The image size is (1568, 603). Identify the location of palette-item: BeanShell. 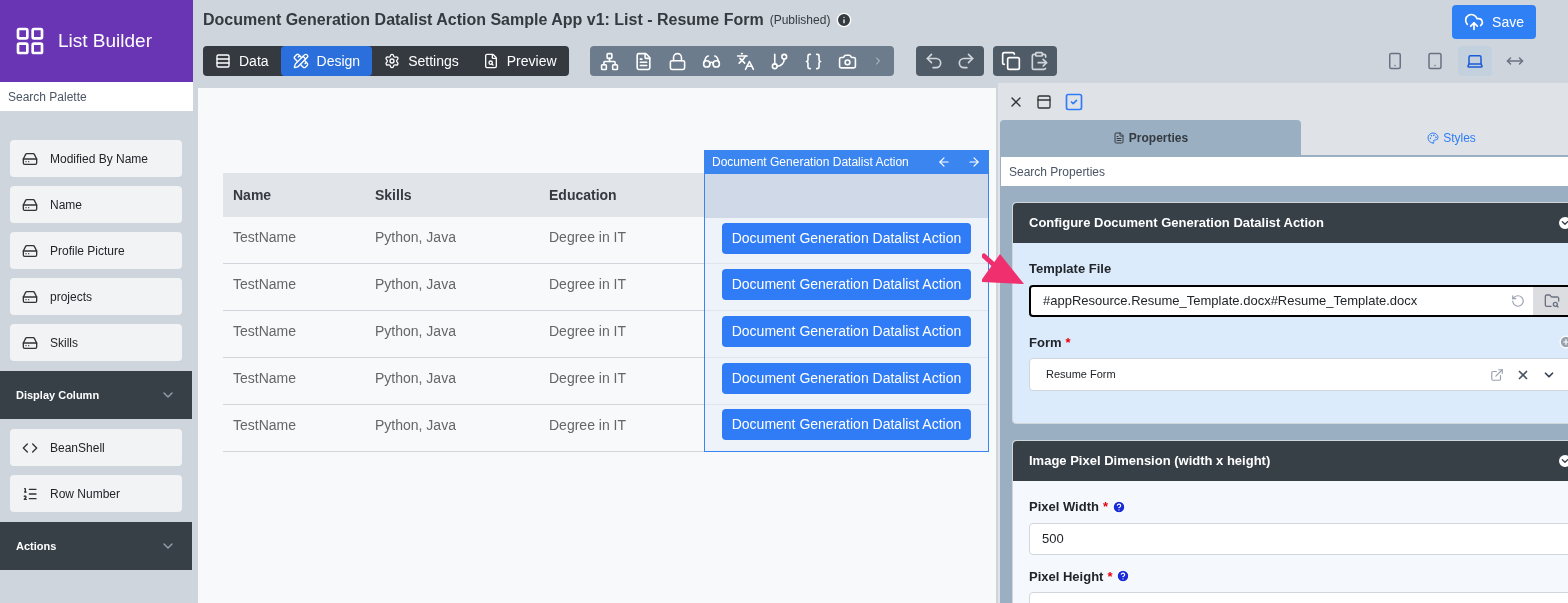
(96, 447).